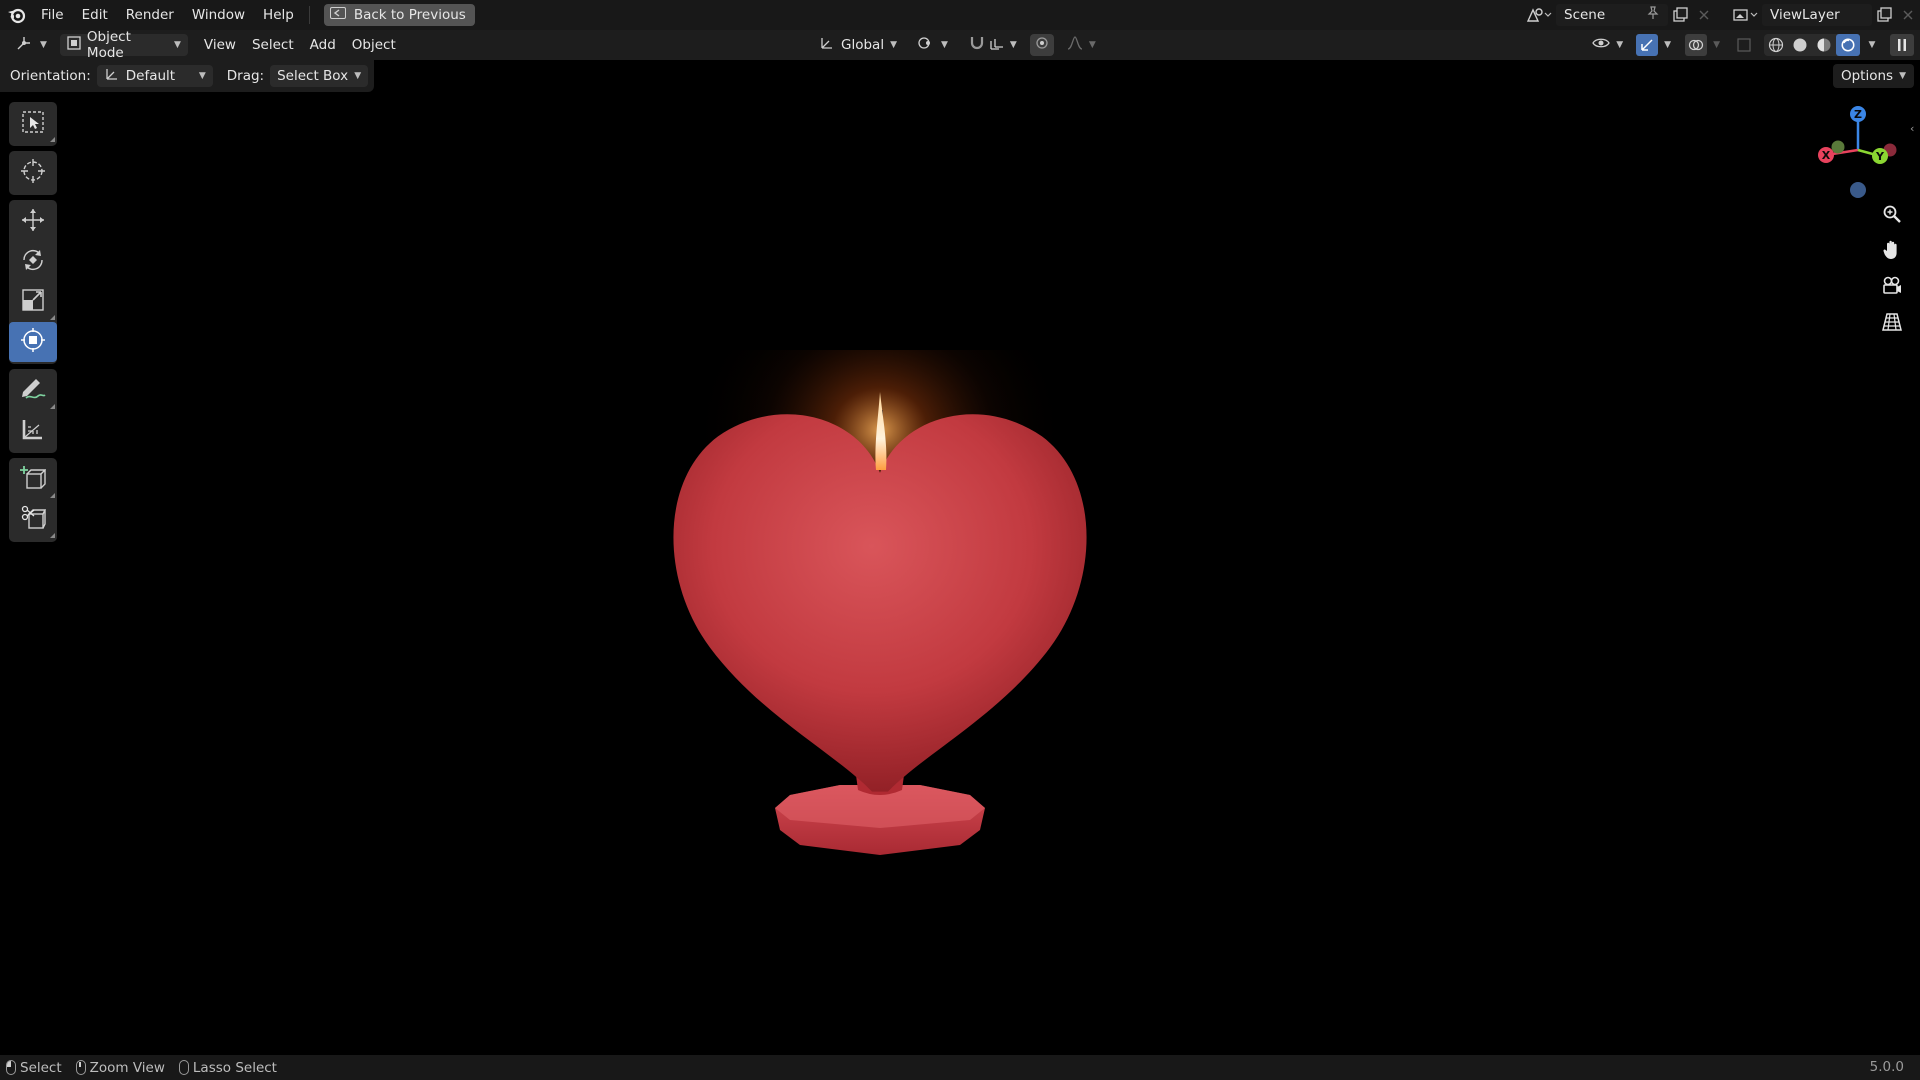 This screenshot has height=1080, width=1920. Describe the element at coordinates (1884, 15) in the screenshot. I see `new-view-layer-icon` at that location.